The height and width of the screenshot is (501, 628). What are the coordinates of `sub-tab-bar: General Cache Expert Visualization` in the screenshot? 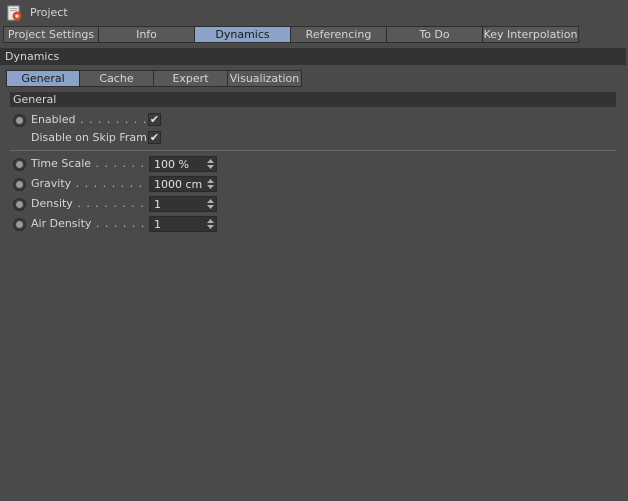 It's located at (154, 78).